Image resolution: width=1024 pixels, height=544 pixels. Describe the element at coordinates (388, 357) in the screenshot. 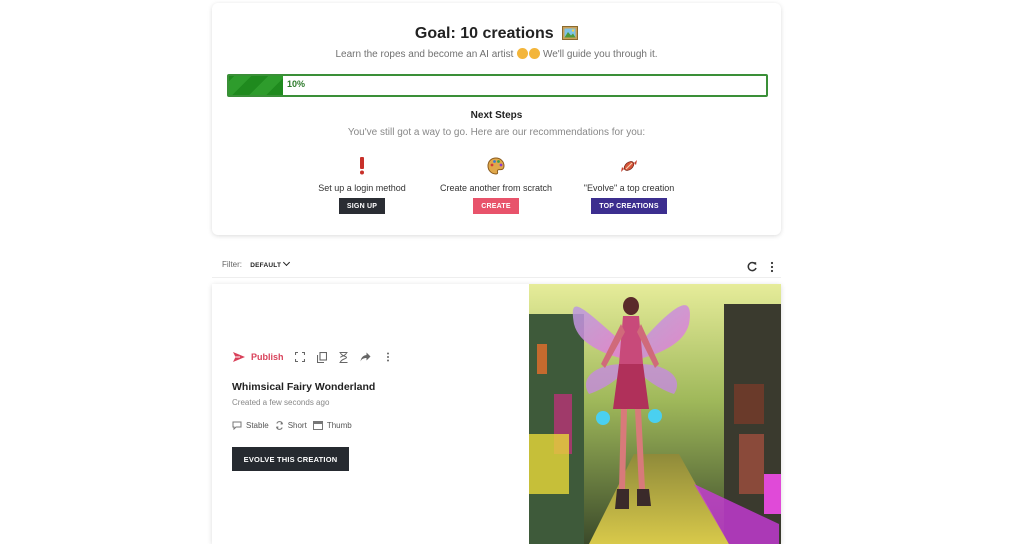

I see `more-actions-icon` at that location.